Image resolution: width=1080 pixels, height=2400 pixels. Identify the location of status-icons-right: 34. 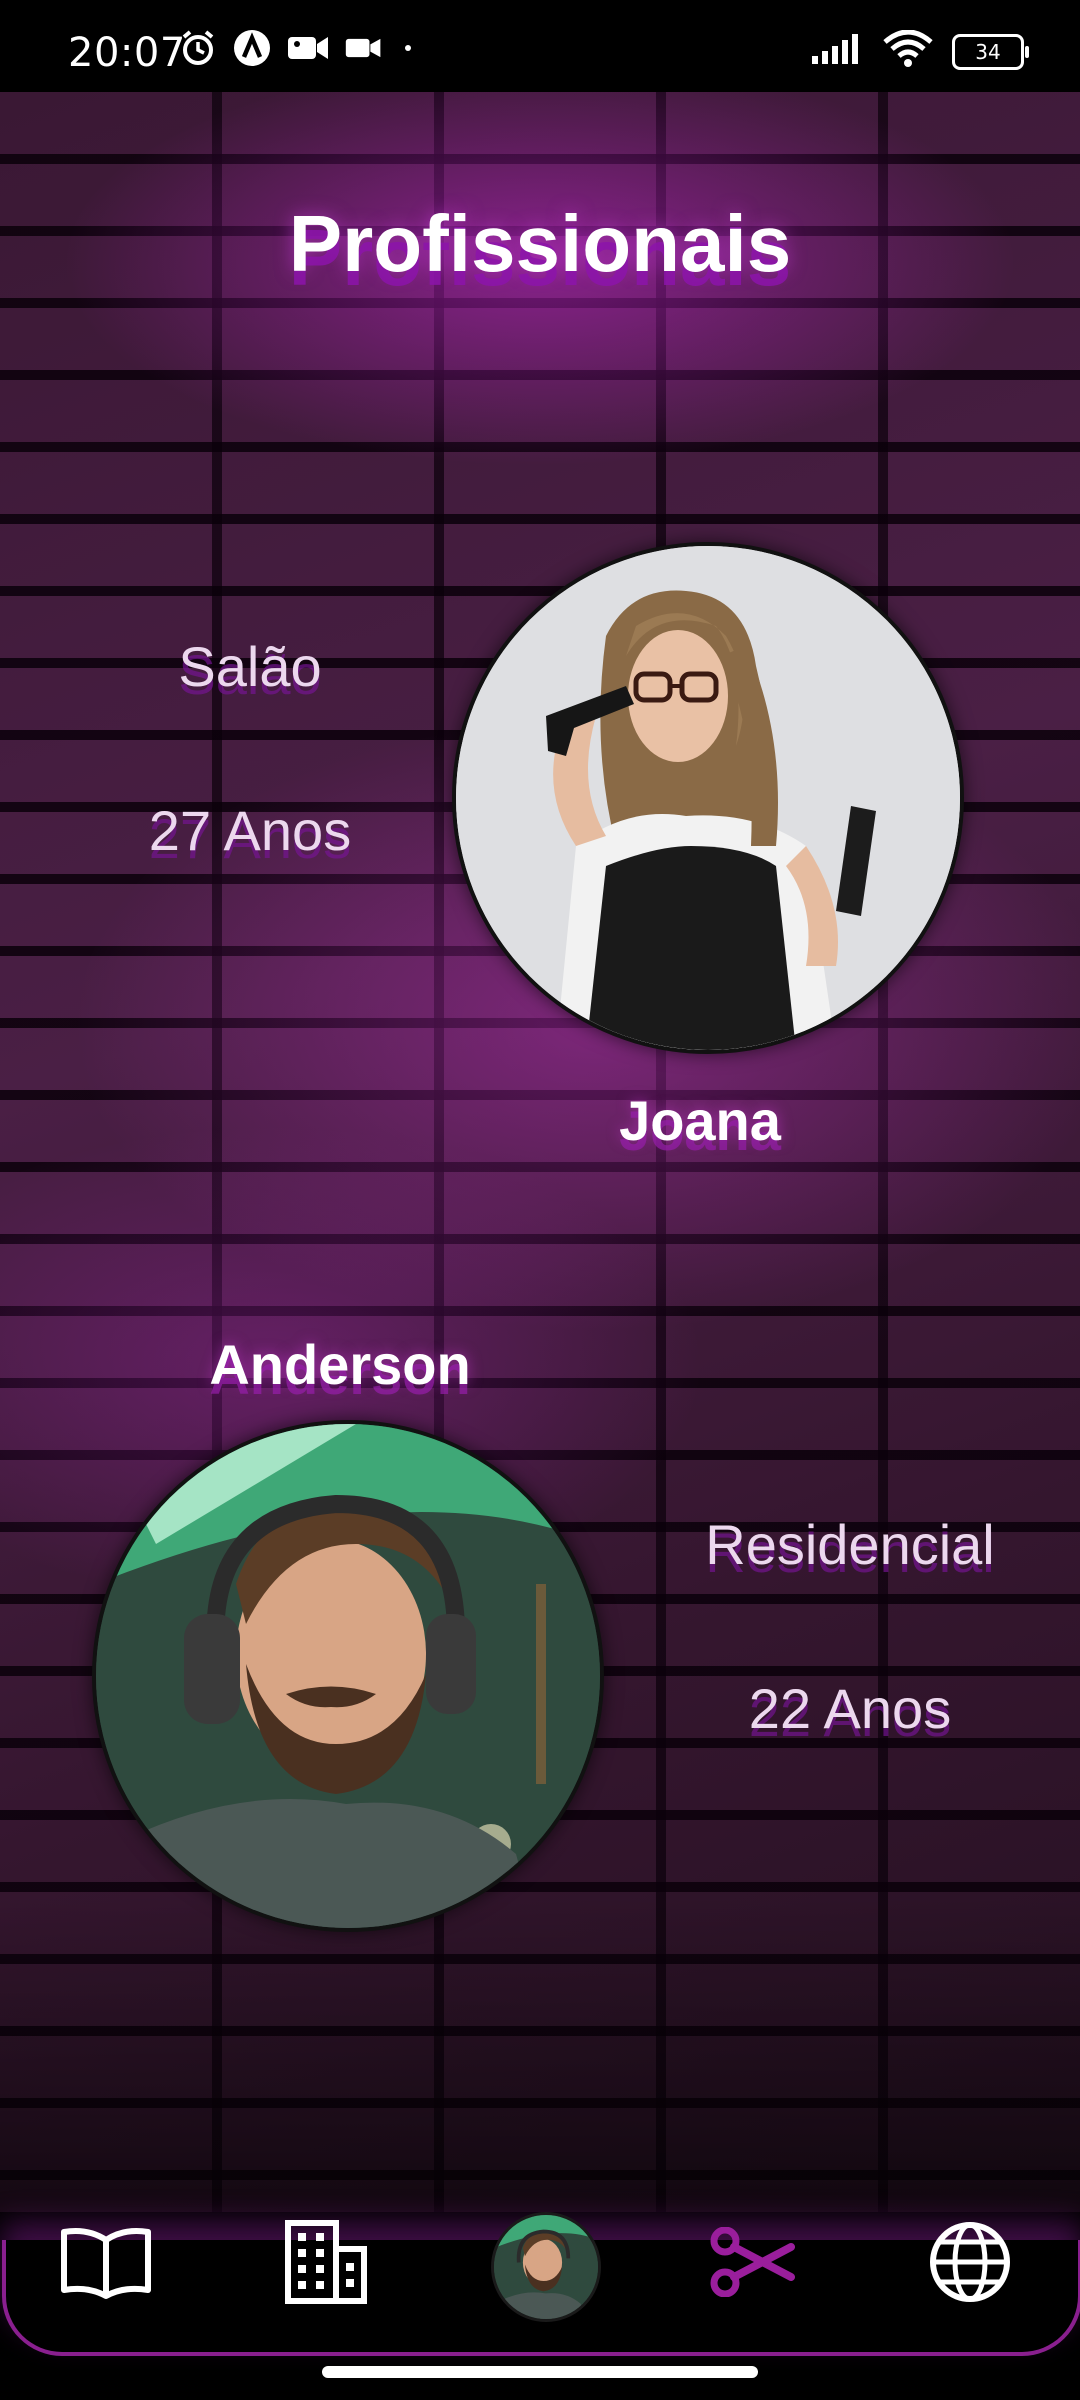
(919, 51).